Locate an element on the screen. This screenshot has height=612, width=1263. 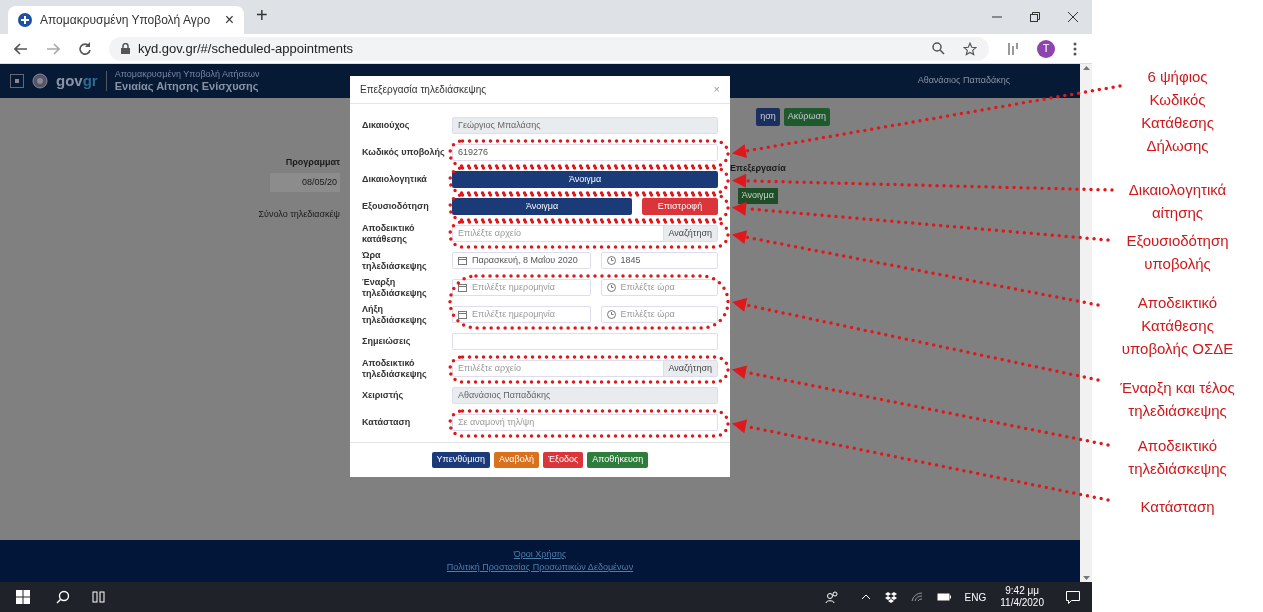
field-label: Χειριστής is located at coordinates (383, 395).